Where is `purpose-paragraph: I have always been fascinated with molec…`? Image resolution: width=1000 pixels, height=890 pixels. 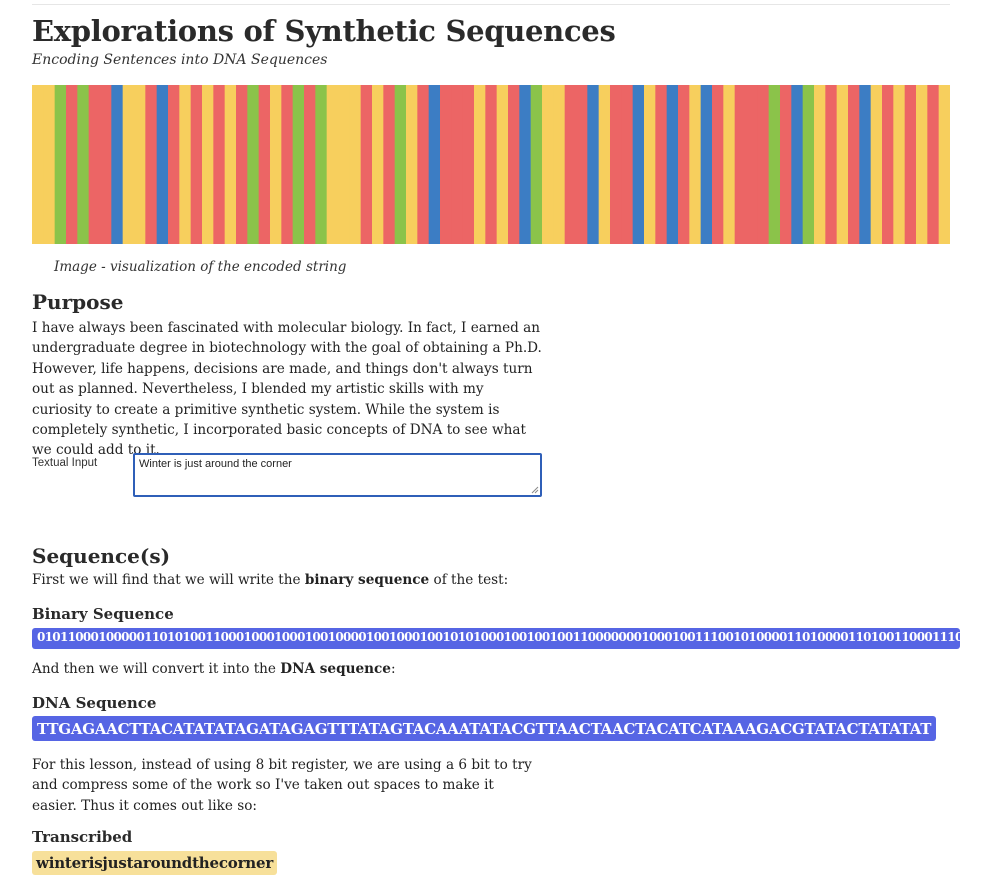 purpose-paragraph: I have always been fascinated with molec… is located at coordinates (287, 389).